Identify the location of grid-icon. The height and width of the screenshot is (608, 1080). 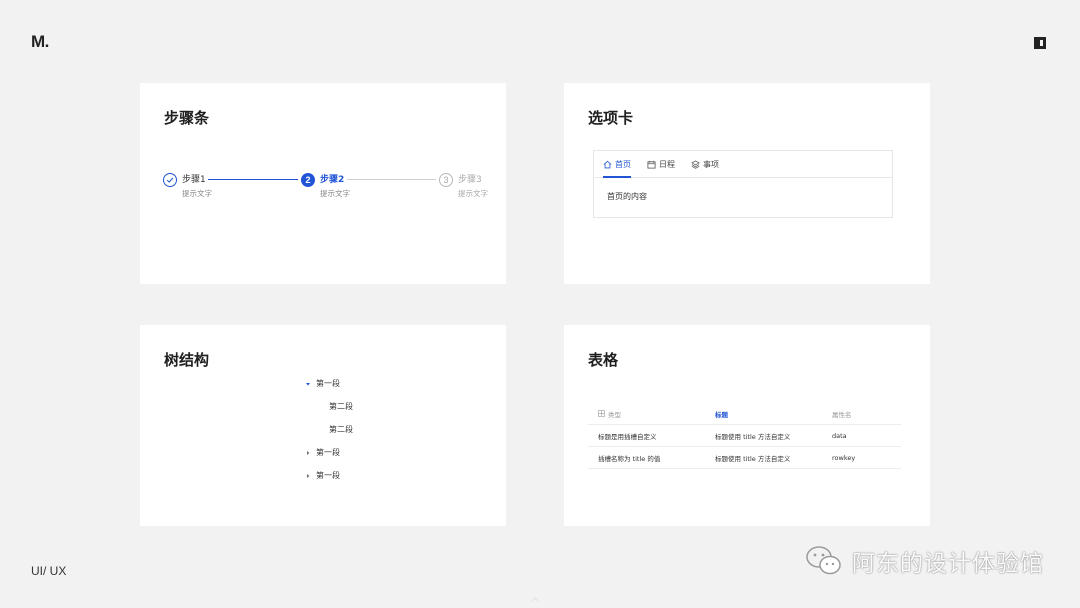
(601, 413).